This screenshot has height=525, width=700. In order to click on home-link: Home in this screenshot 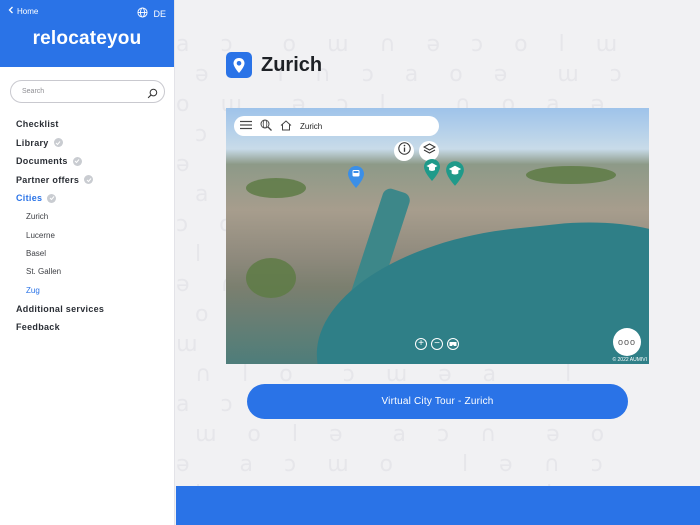, I will do `click(23, 11)`.